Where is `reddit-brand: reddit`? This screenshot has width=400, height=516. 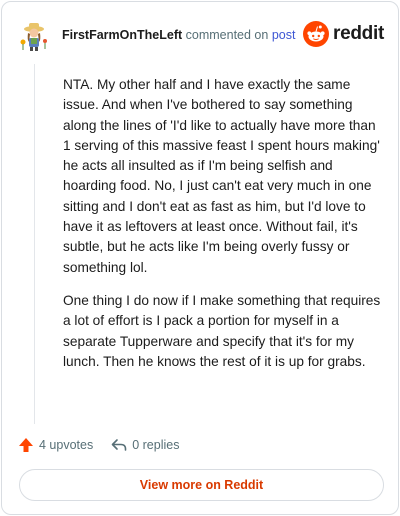
reddit-brand: reddit is located at coordinates (343, 34).